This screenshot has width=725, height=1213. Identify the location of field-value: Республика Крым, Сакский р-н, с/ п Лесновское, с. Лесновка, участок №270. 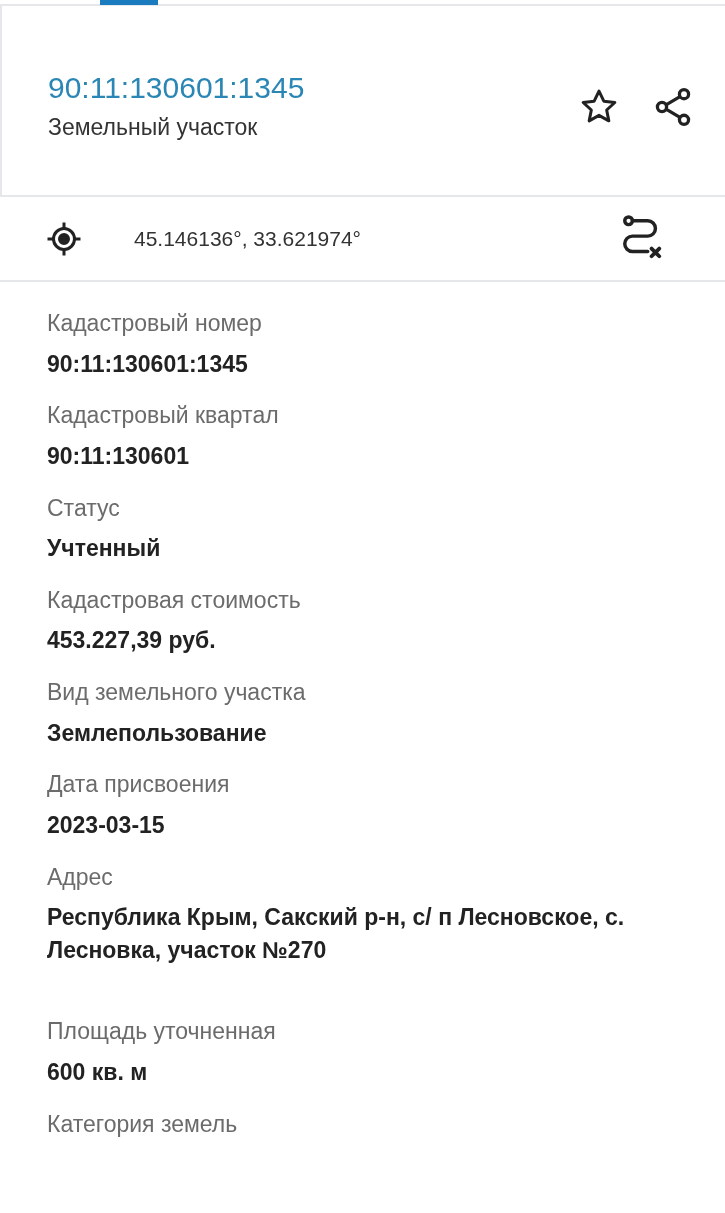
(336, 934).